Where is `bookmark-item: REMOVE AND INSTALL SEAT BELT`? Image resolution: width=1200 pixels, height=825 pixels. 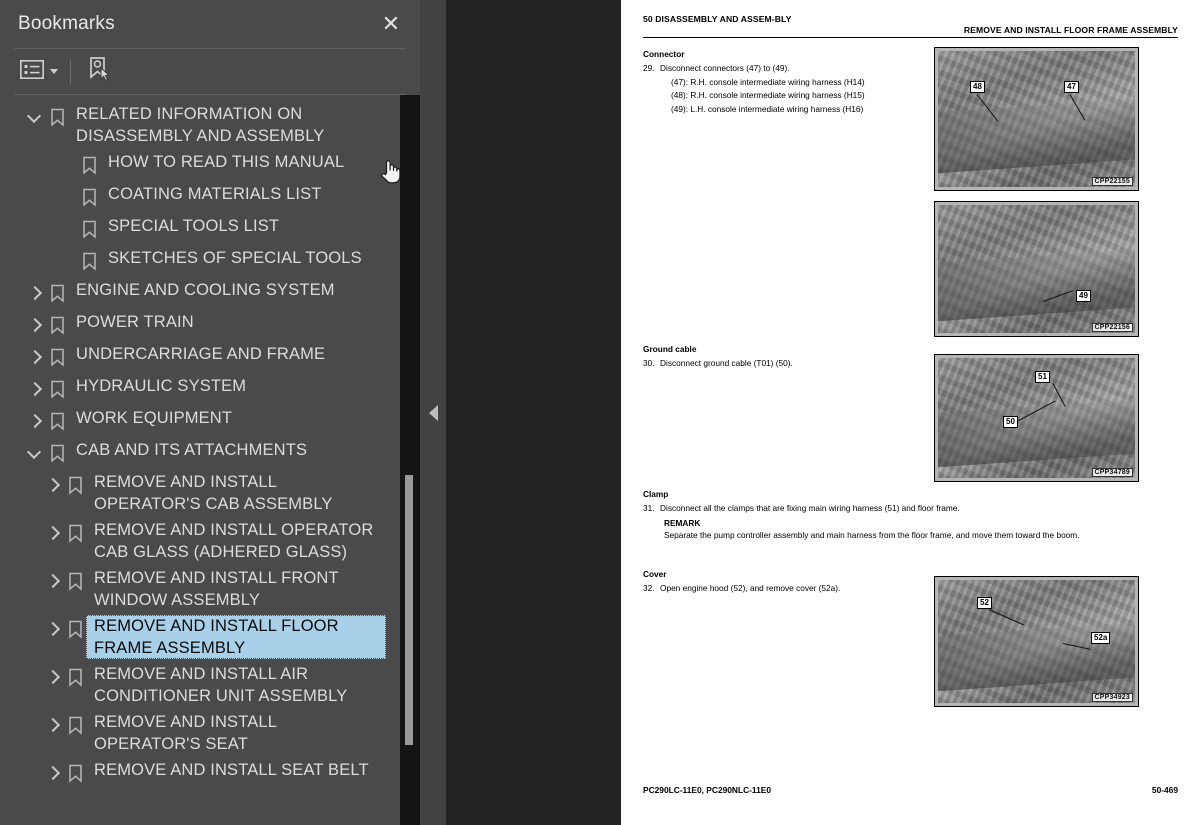 bookmark-item: REMOVE AND INSTALL SEAT BELT is located at coordinates (200, 773).